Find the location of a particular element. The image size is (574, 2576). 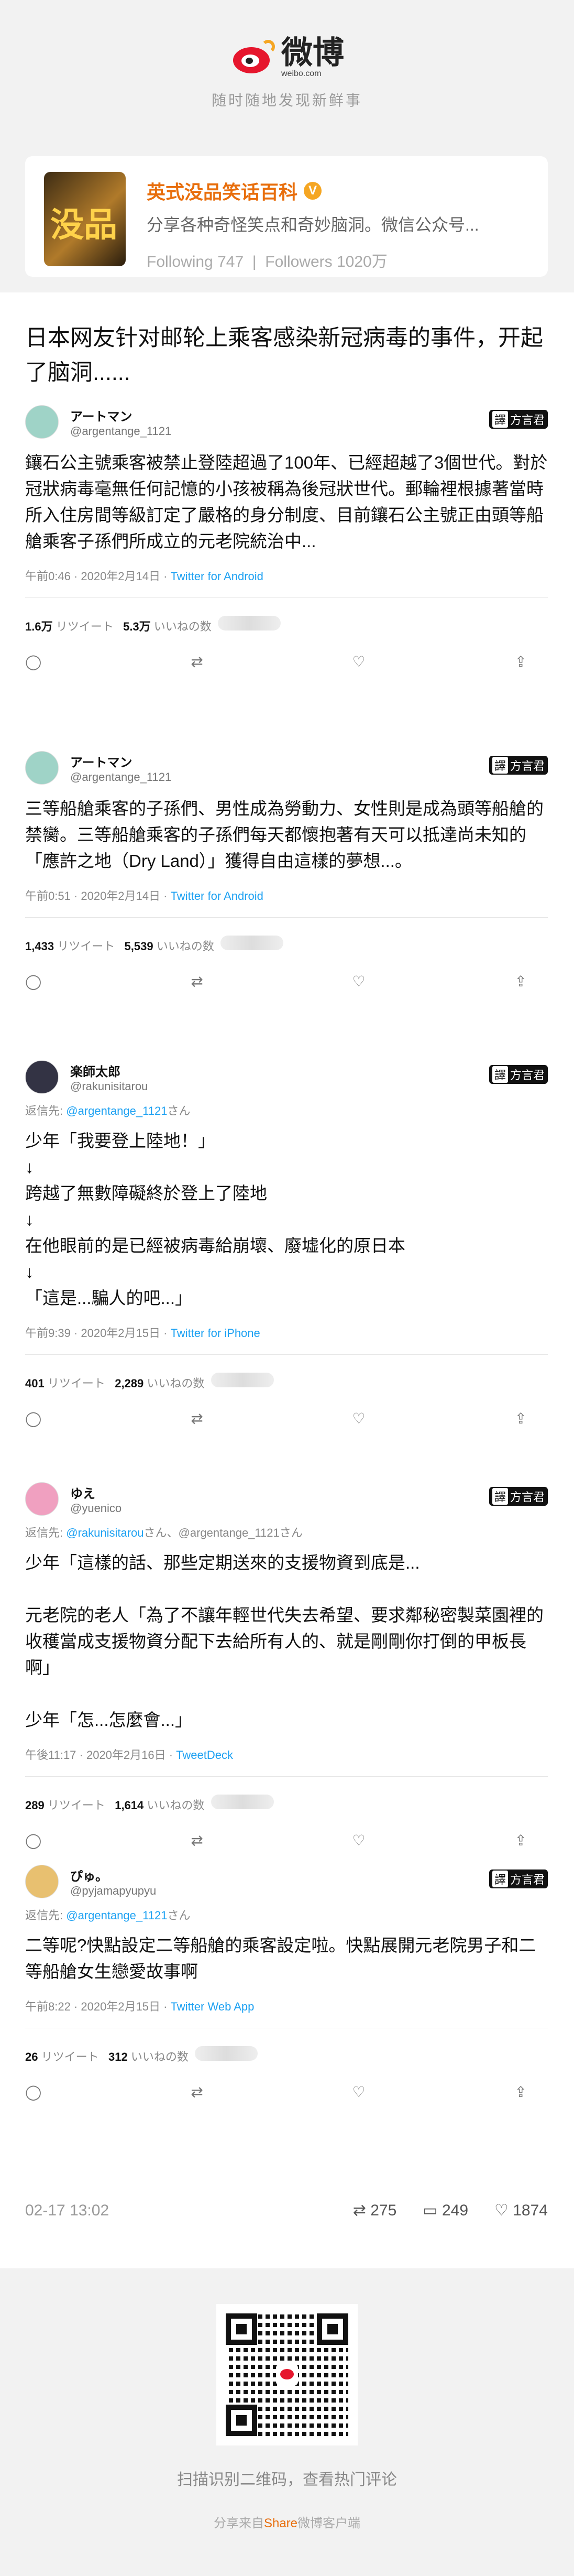

tweet-time: 午後11:17 · 2020年2月16日 · is located at coordinates (101, 1755).